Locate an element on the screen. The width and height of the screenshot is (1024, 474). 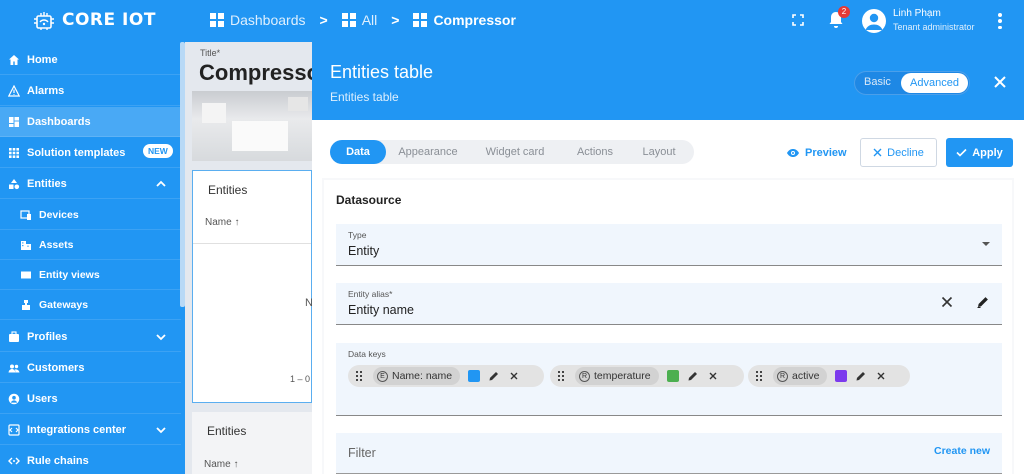
sidebar-item-solution-templates: Solution templates NEW is located at coordinates (90, 153).